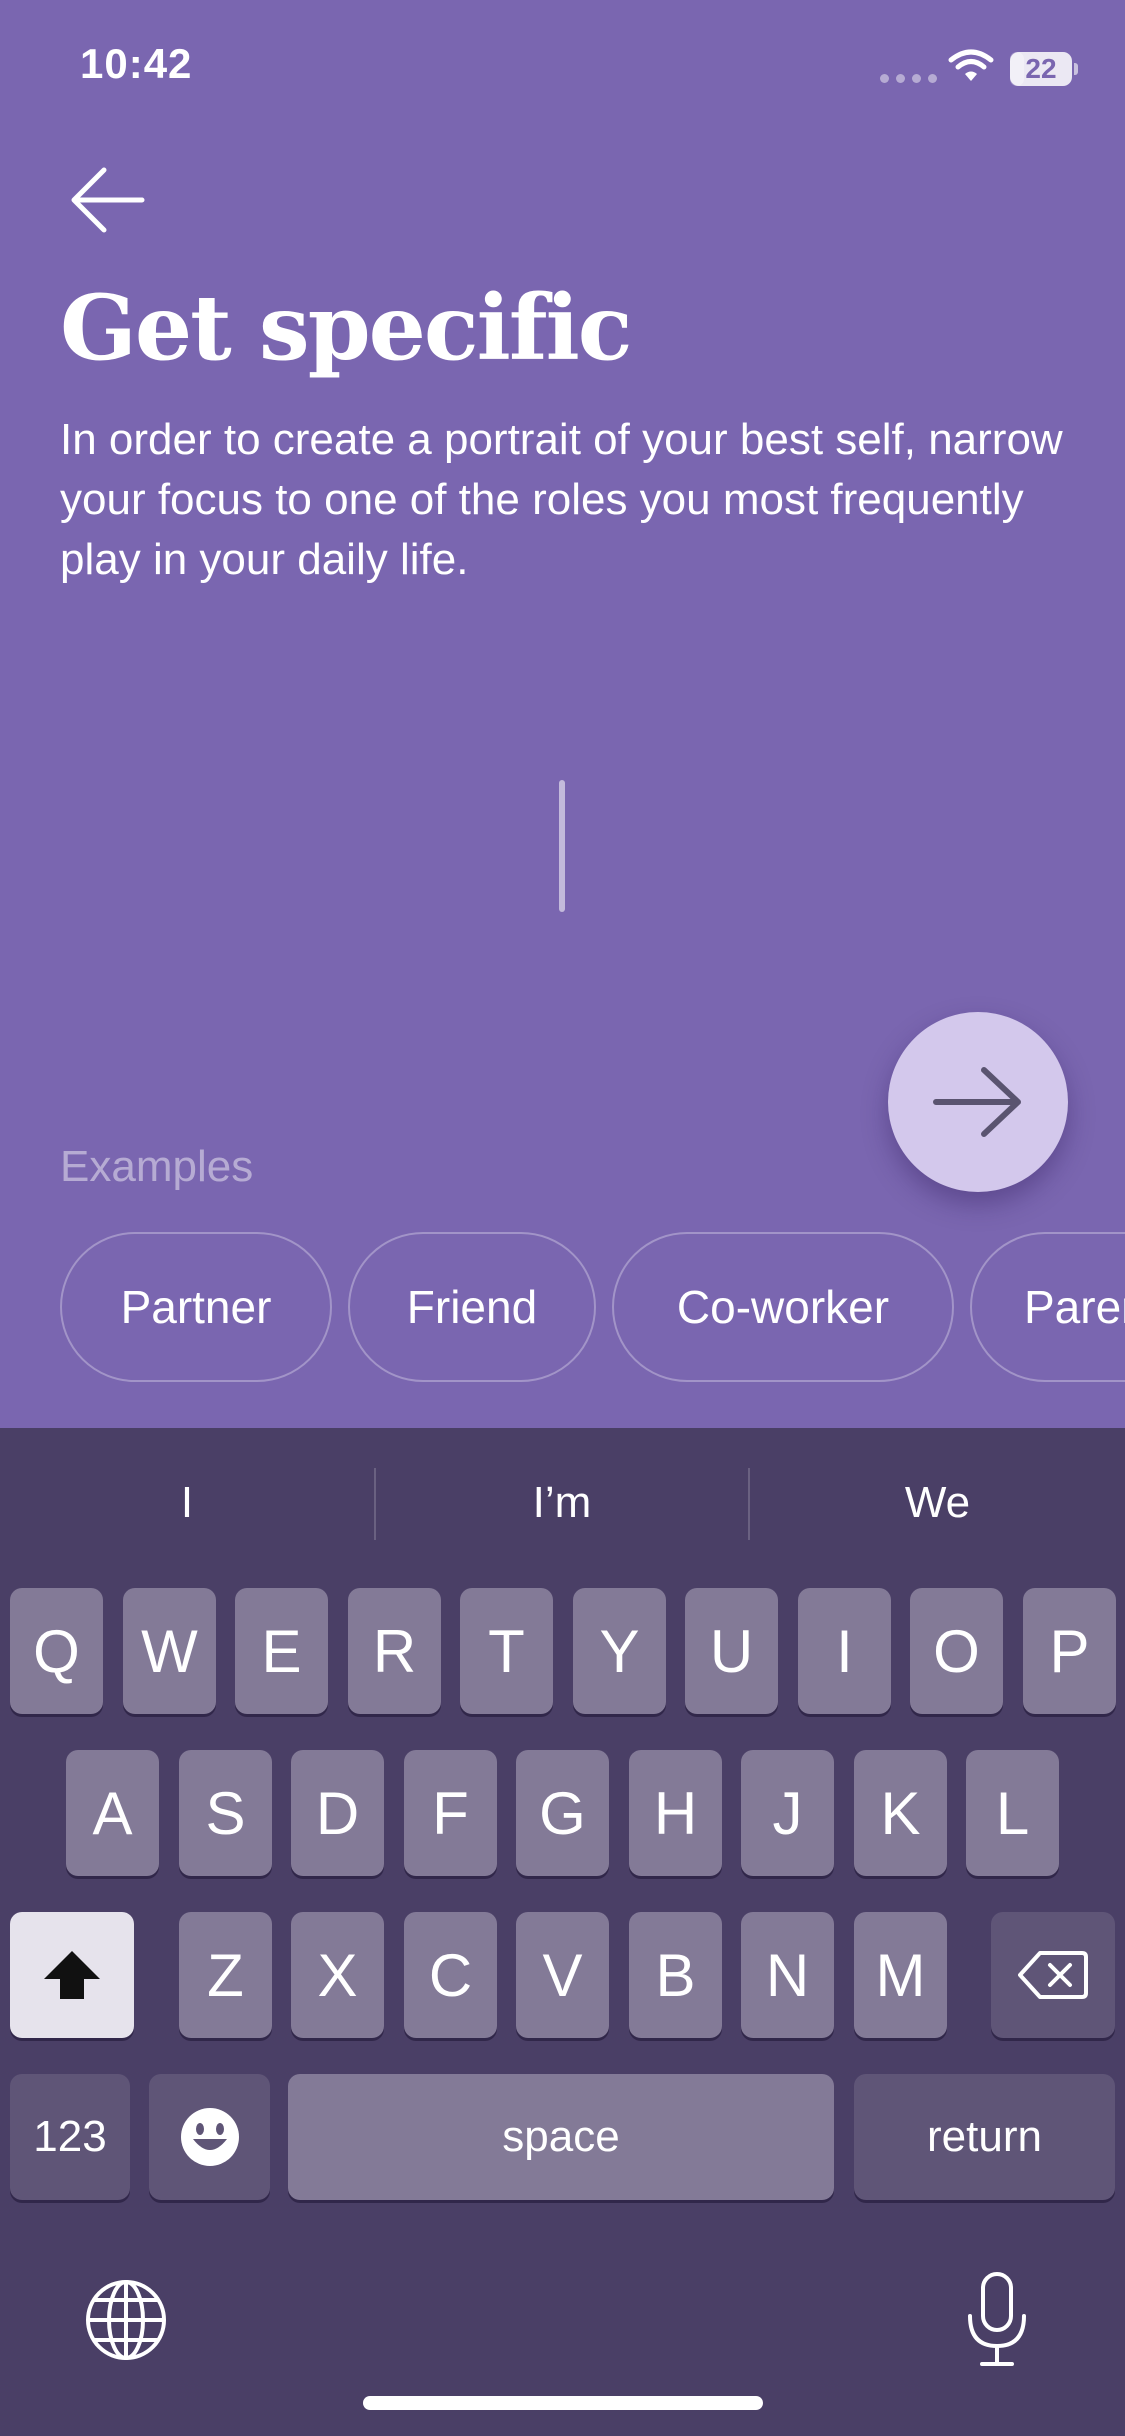  What do you see at coordinates (787, 1813) in the screenshot?
I see `key-j: J` at bounding box center [787, 1813].